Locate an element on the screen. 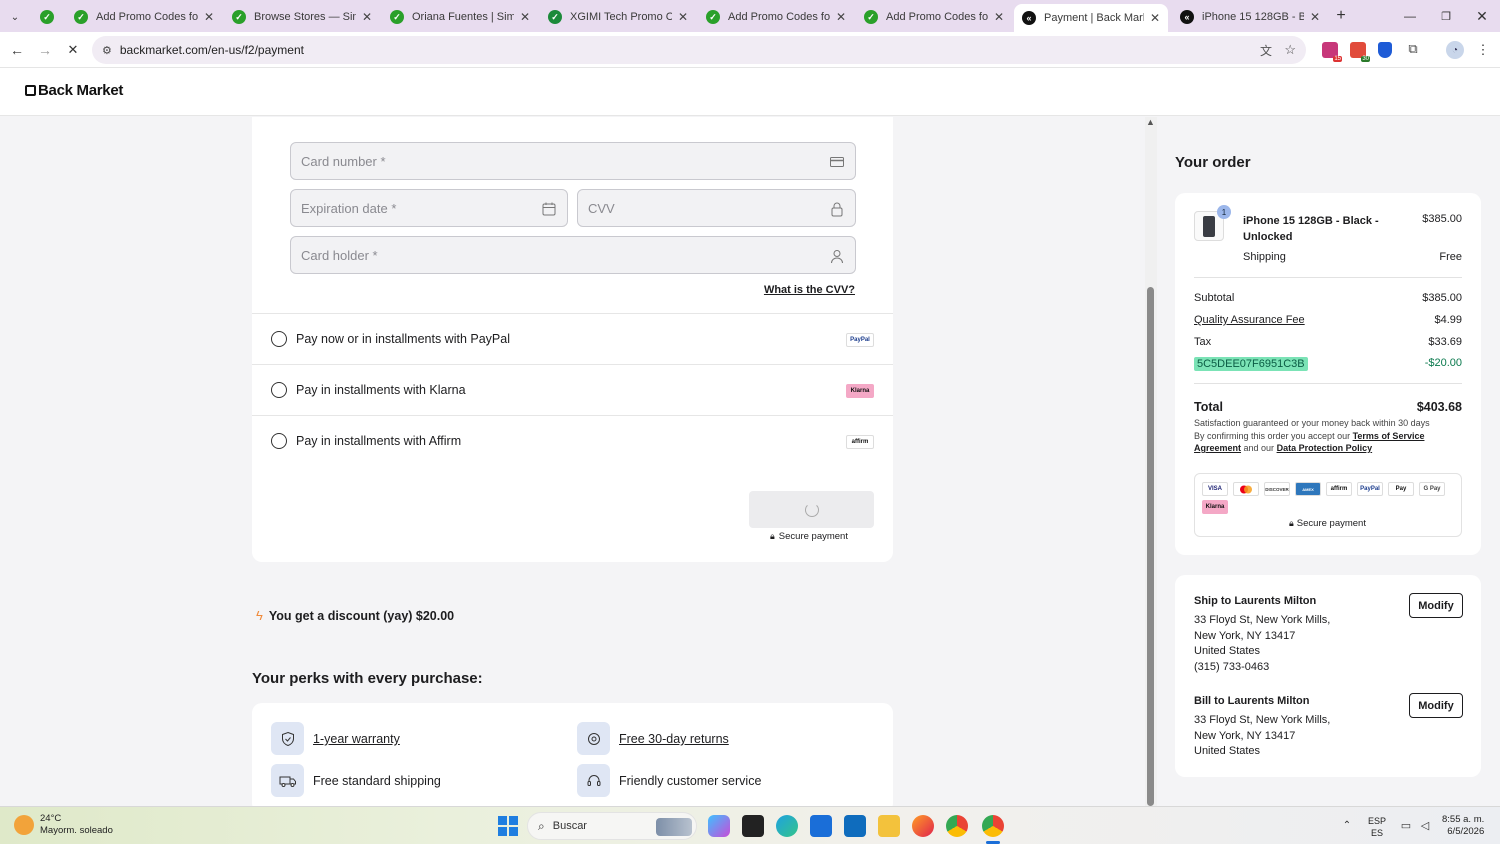 Image resolution: width=1500 pixels, height=844 pixels. customer-service-perk-label: Friendly customer service is located at coordinates (690, 781).